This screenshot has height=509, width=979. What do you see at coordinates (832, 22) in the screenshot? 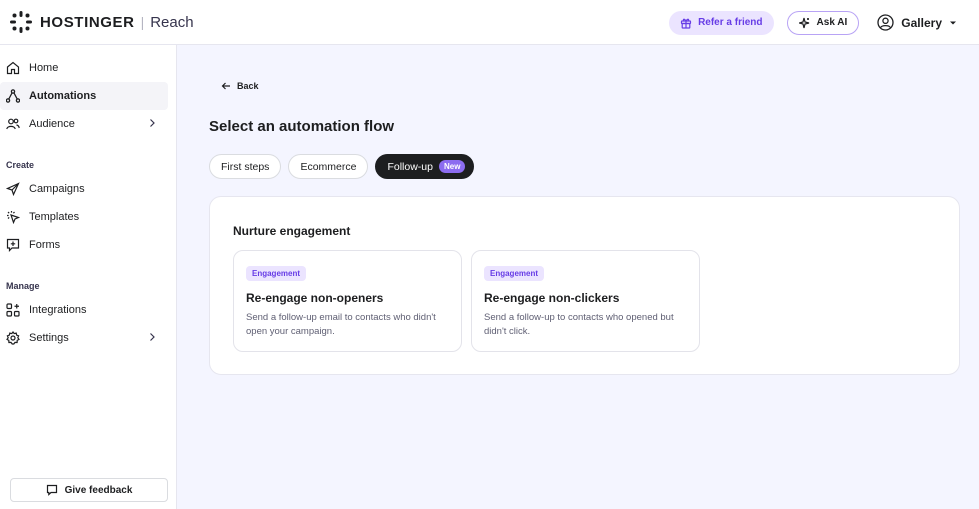
I see `ask-ai-label: Ask AI` at bounding box center [832, 22].